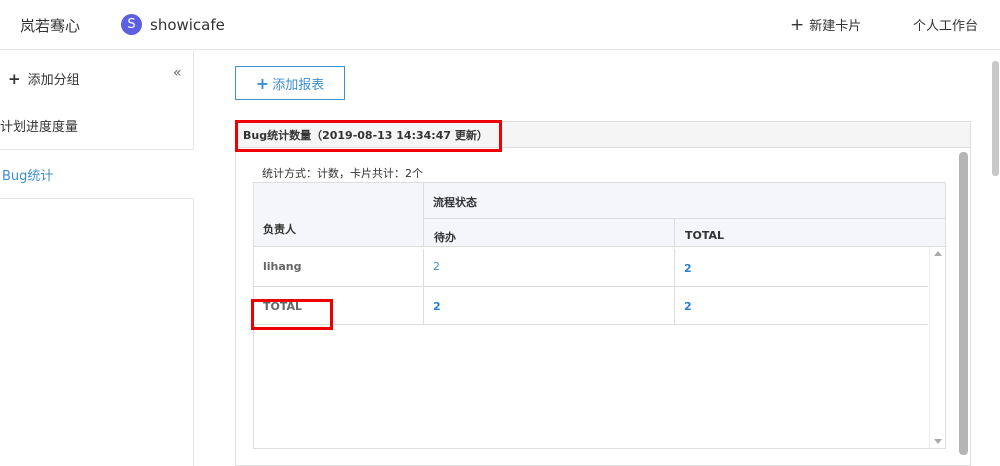  I want to click on add-group-label: 添加分组, so click(53, 80).